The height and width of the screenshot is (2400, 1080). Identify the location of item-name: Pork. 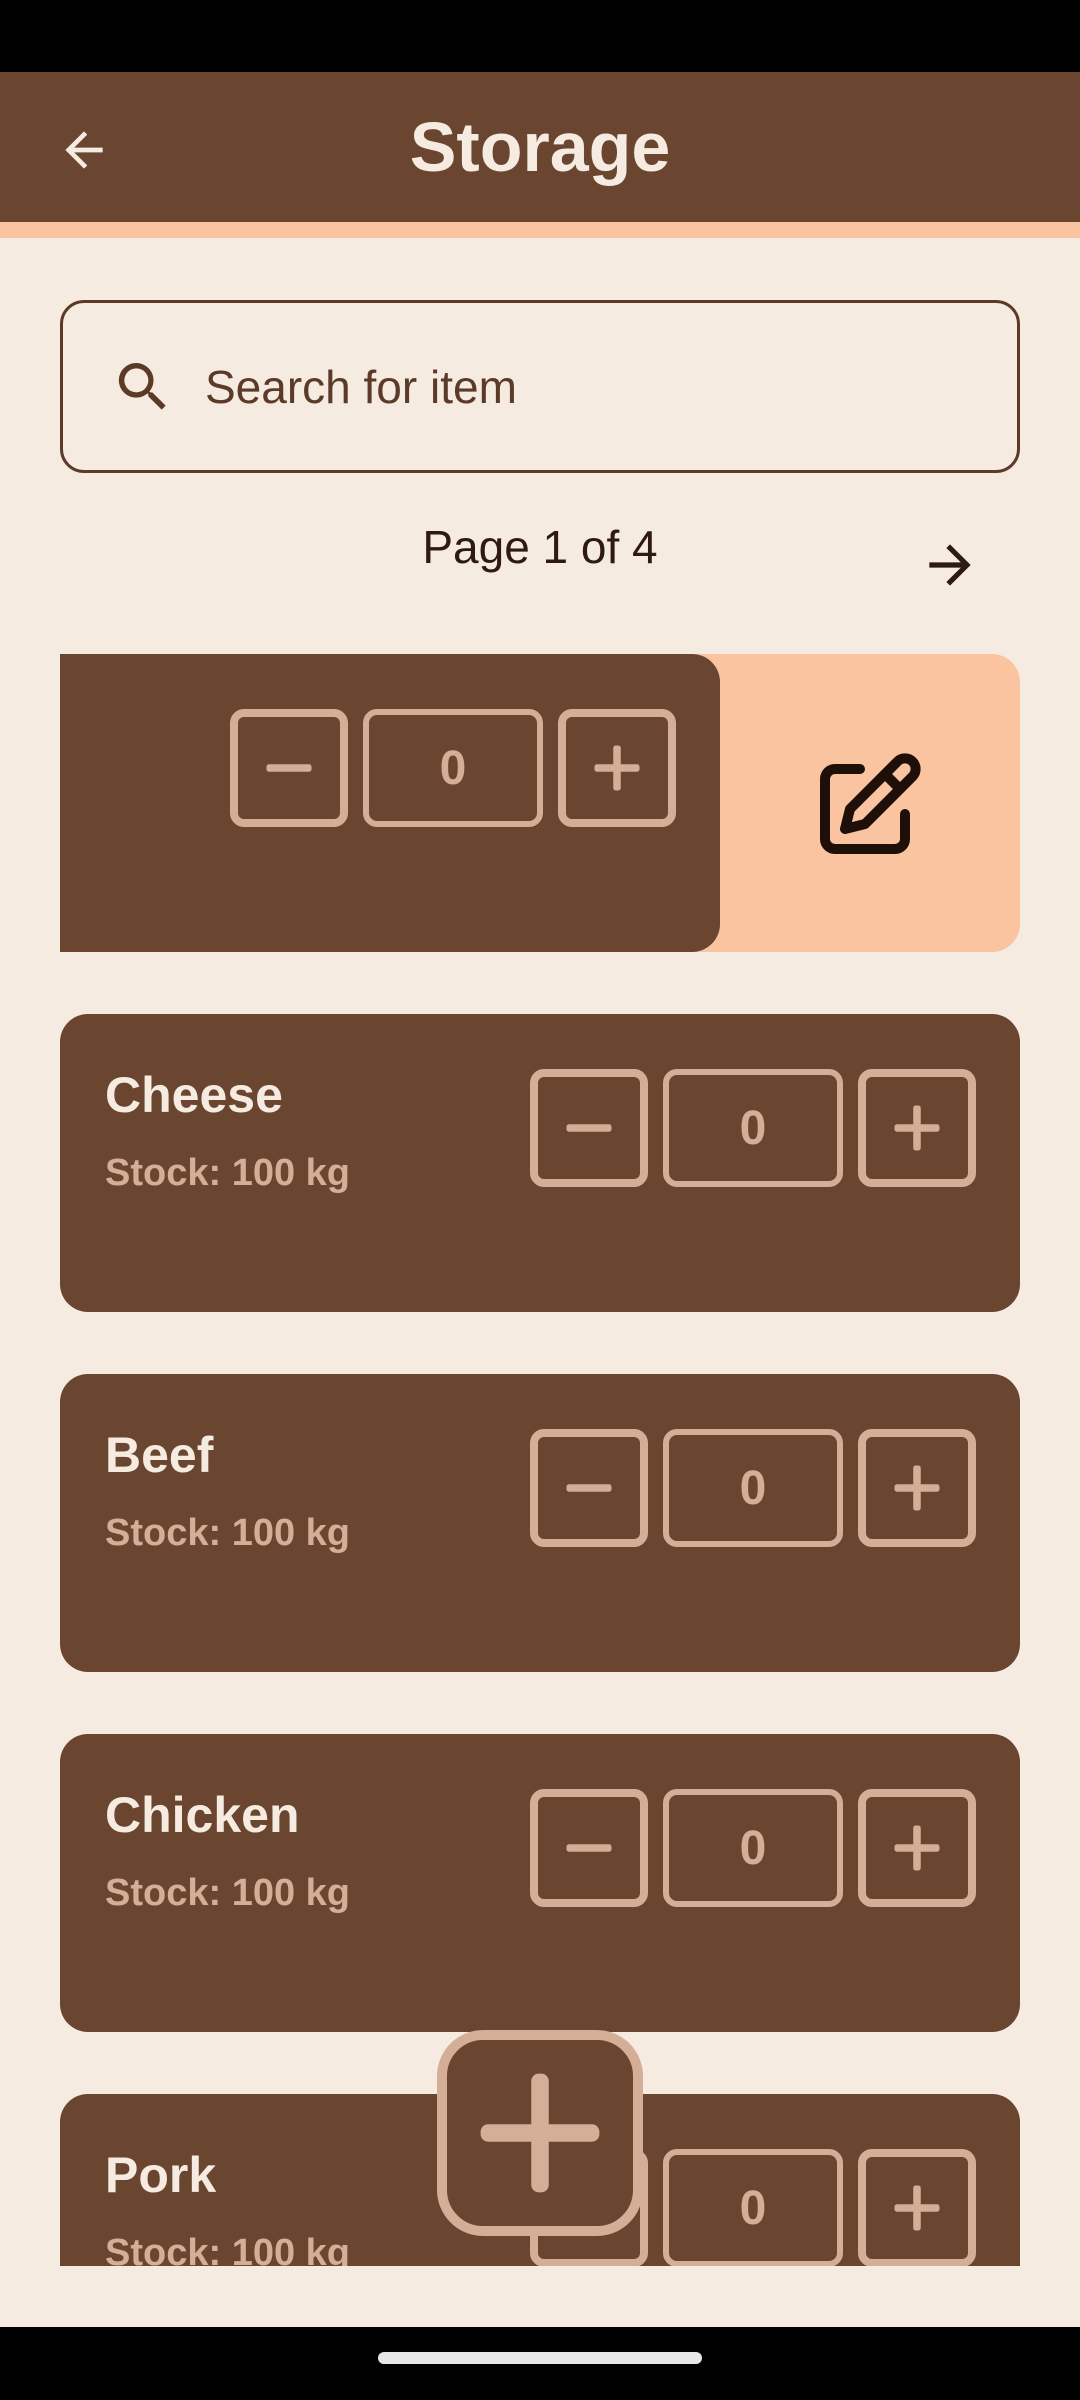
(161, 2175).